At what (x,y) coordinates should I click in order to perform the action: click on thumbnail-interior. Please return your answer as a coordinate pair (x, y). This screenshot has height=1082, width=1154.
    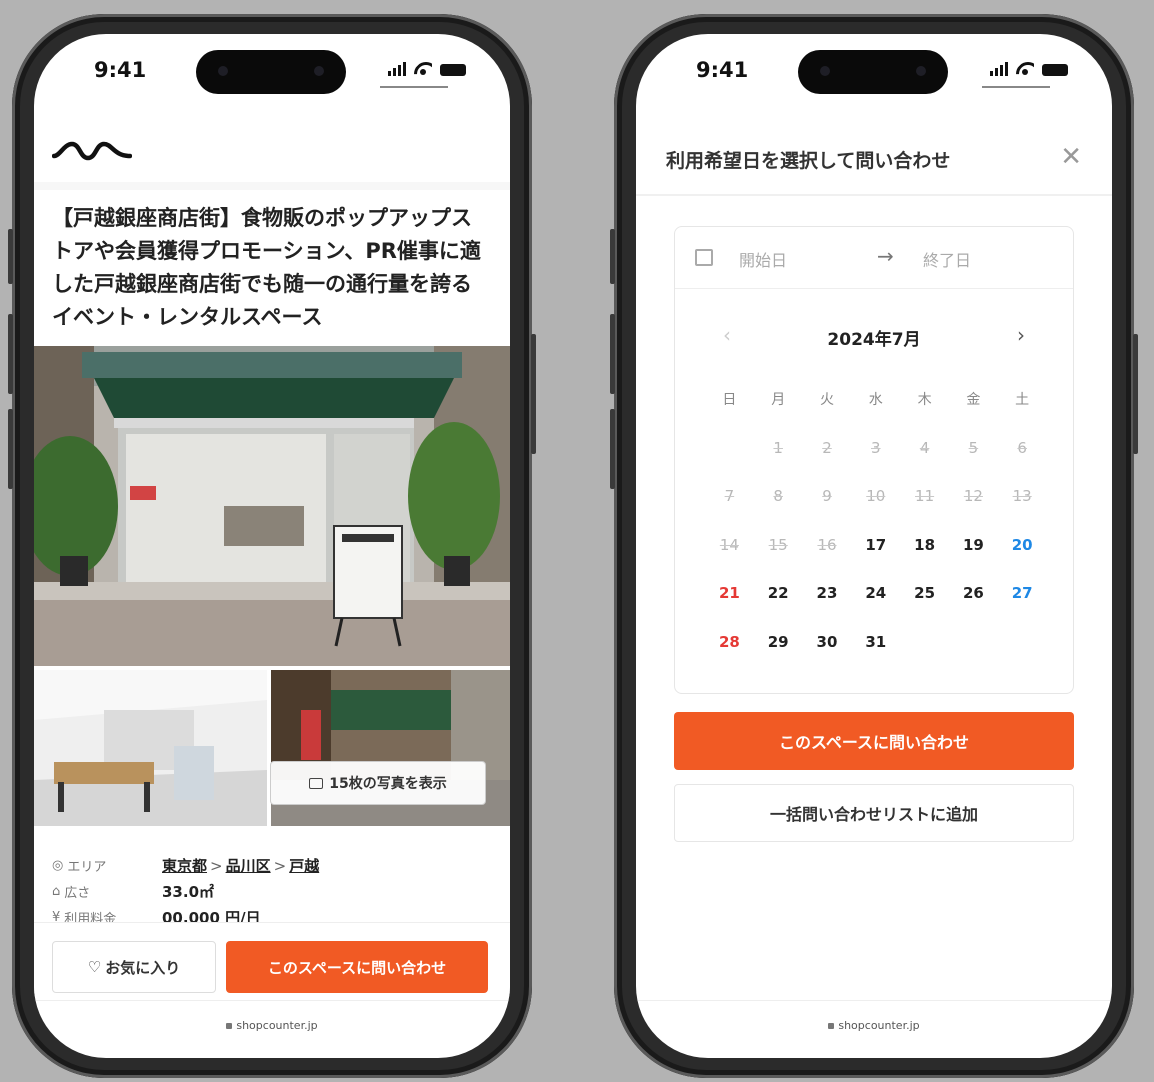
    Looking at the image, I should click on (150, 748).